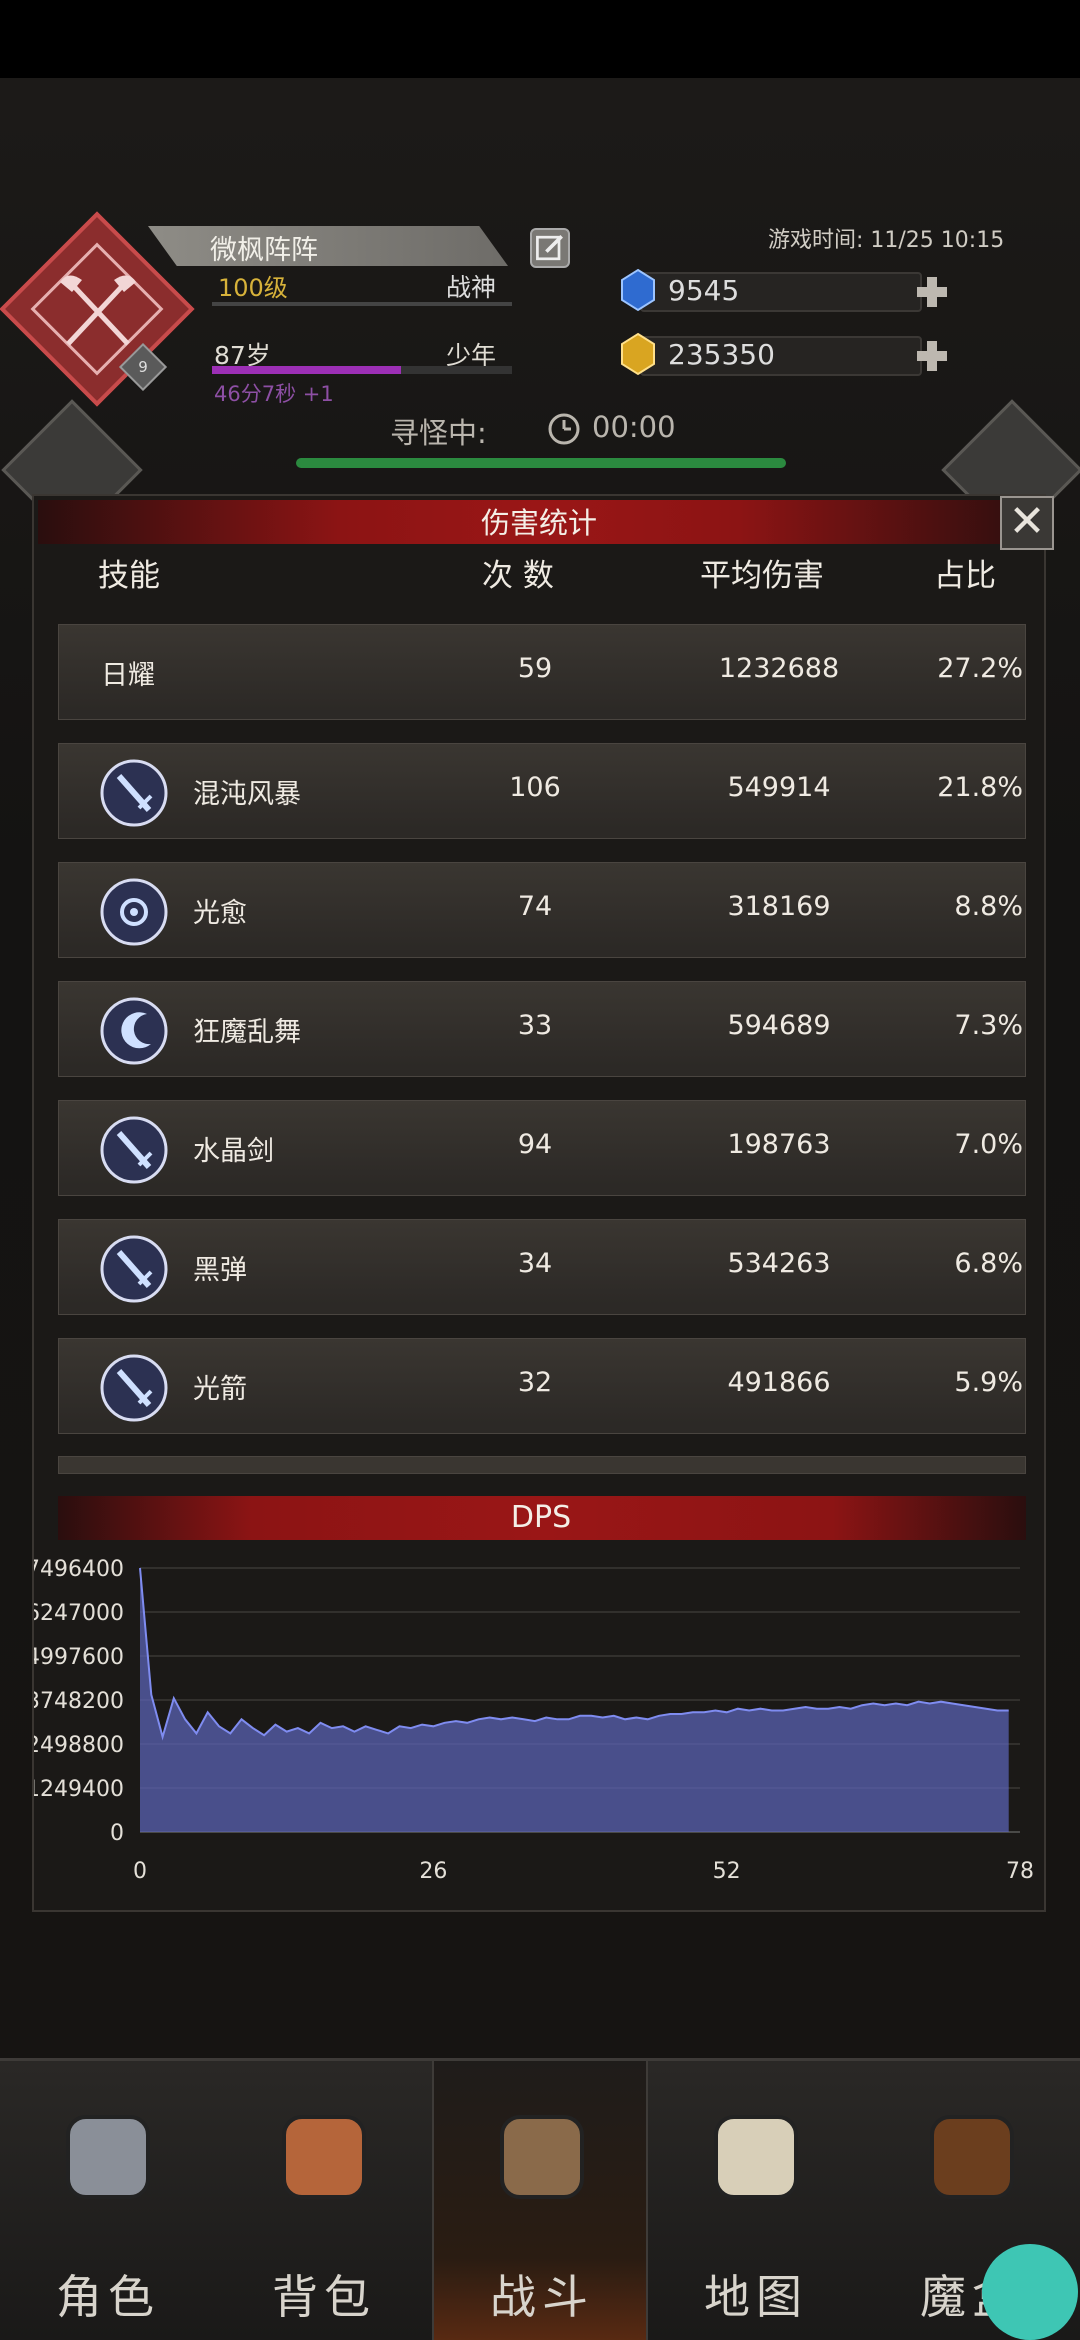 The image size is (1080, 2340). I want to click on x-tick-label: 26, so click(433, 1871).